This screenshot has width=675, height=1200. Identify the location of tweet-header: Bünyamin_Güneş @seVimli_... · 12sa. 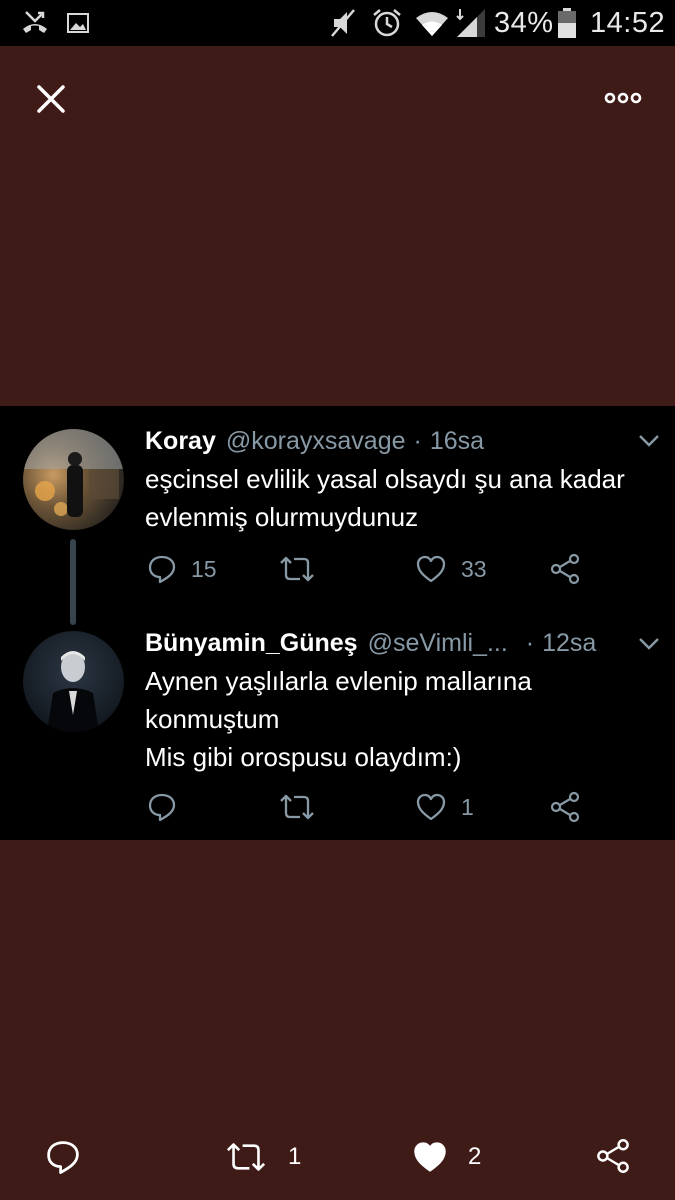
(370, 643).